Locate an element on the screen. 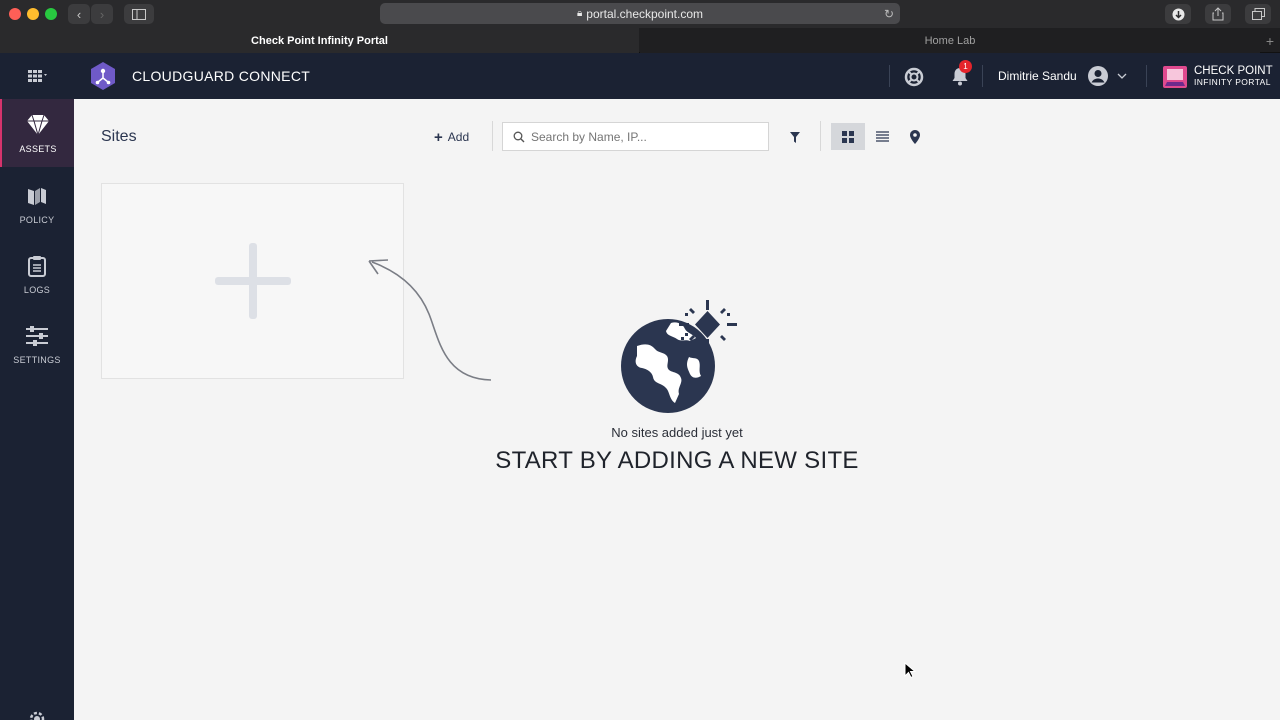 This screenshot has width=1280, height=720. add-site-button: + Add is located at coordinates (451, 137).